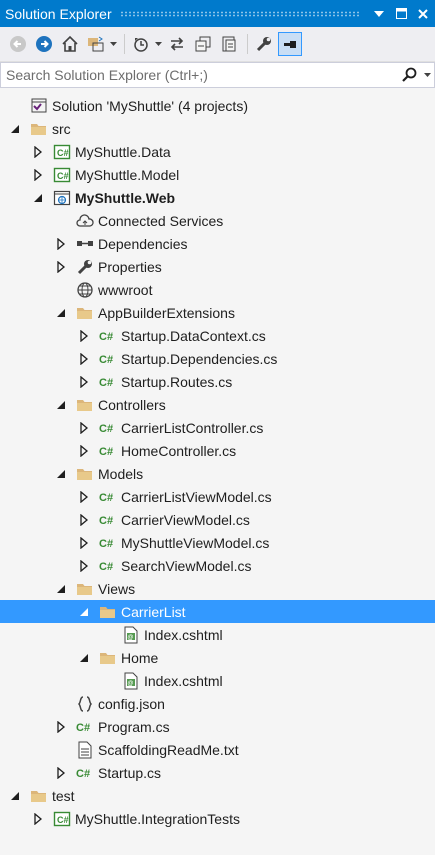 The image size is (435, 855). Describe the element at coordinates (217, 151) in the screenshot. I see `tree-item: C# MyShuttle.Data` at that location.